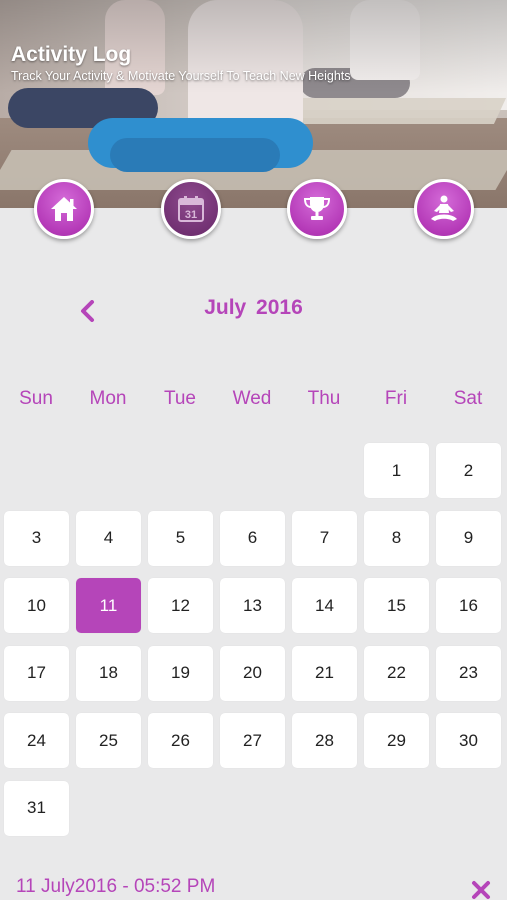 This screenshot has height=900, width=507. I want to click on weekday-label: Sat, so click(468, 398).